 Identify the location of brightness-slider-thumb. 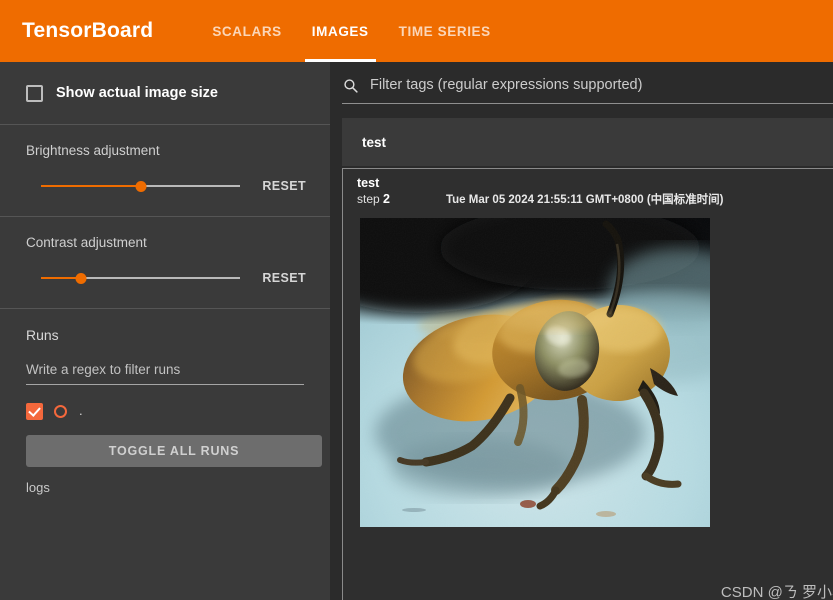
(141, 186).